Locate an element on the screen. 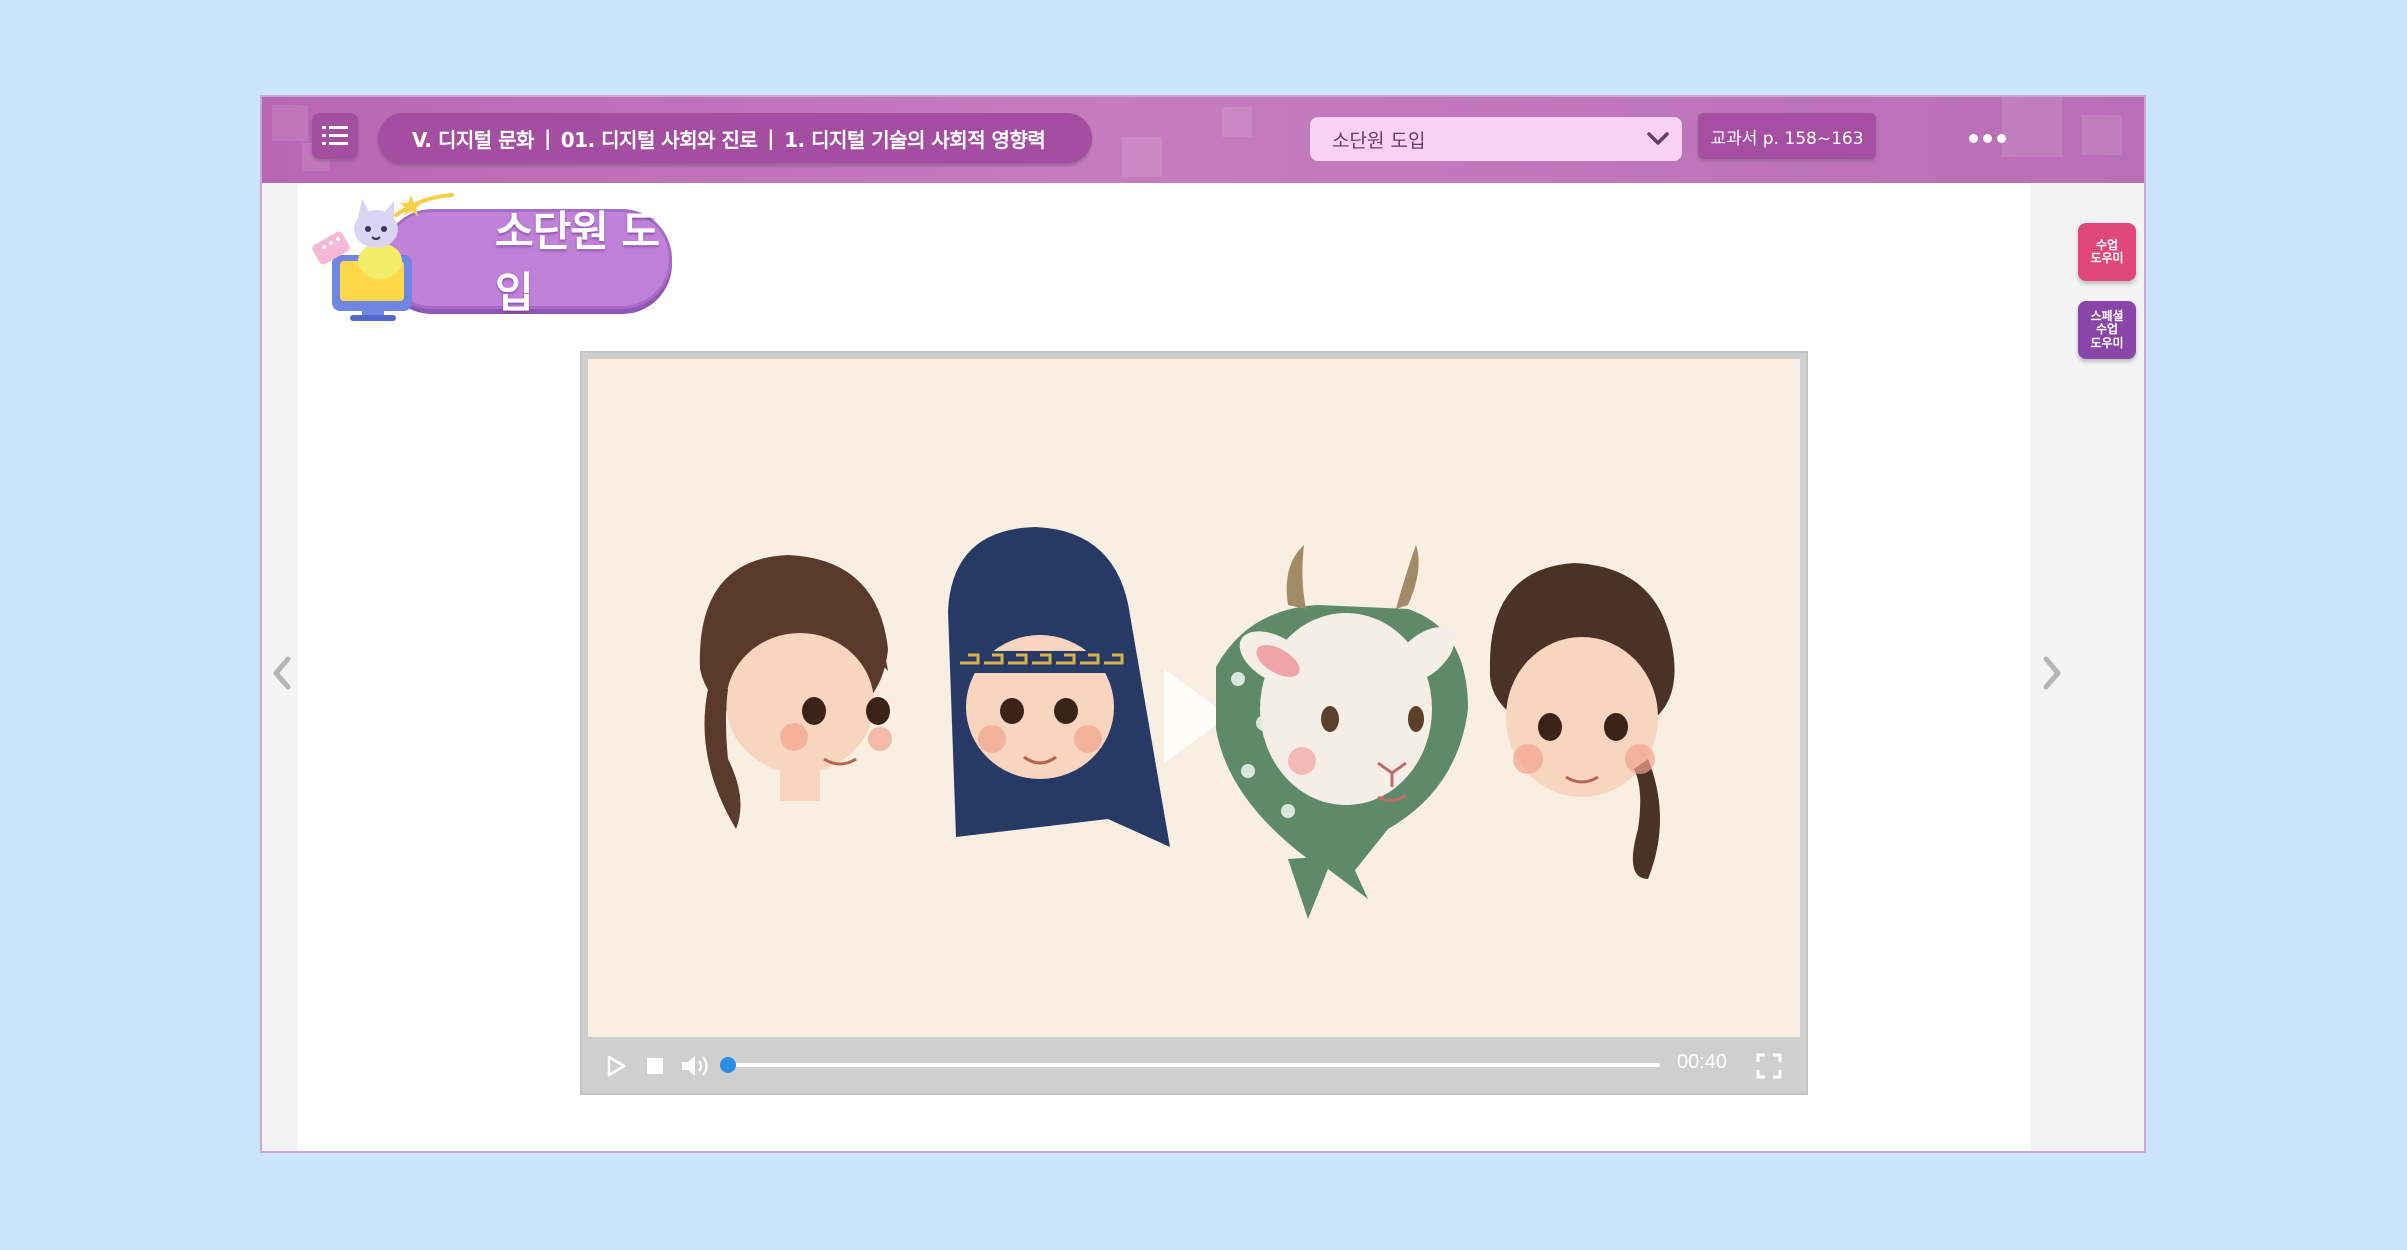 This screenshot has height=1250, width=2407. chevron-right-icon is located at coordinates (2052, 673).